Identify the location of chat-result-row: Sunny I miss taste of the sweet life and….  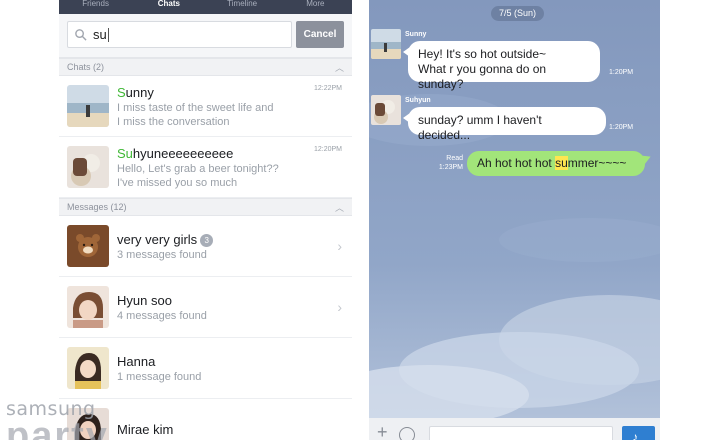
(205, 106).